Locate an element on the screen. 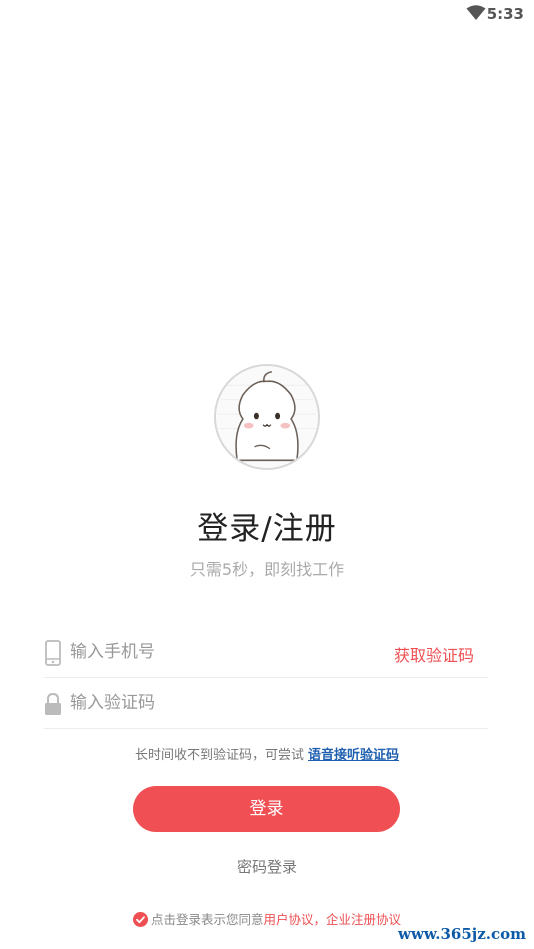 Image resolution: width=534 pixels, height=949 pixels. status-time: 5:33 is located at coordinates (505, 14).